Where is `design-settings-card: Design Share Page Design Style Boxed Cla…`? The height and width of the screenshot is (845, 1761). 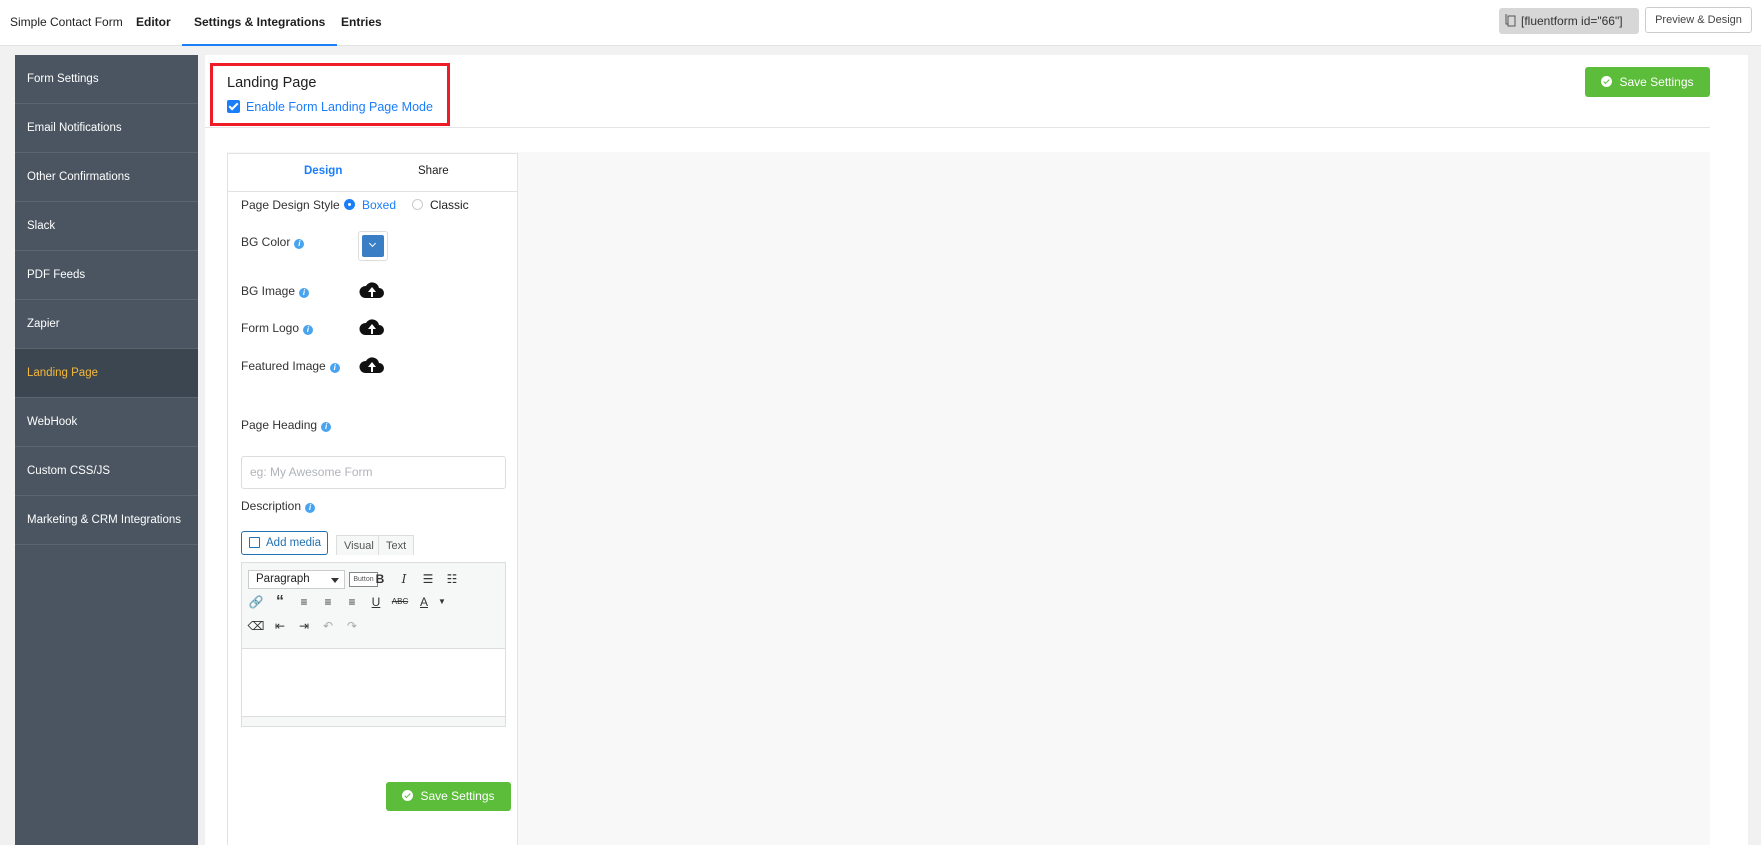 design-settings-card: Design Share Page Design Style Boxed Cla… is located at coordinates (372, 499).